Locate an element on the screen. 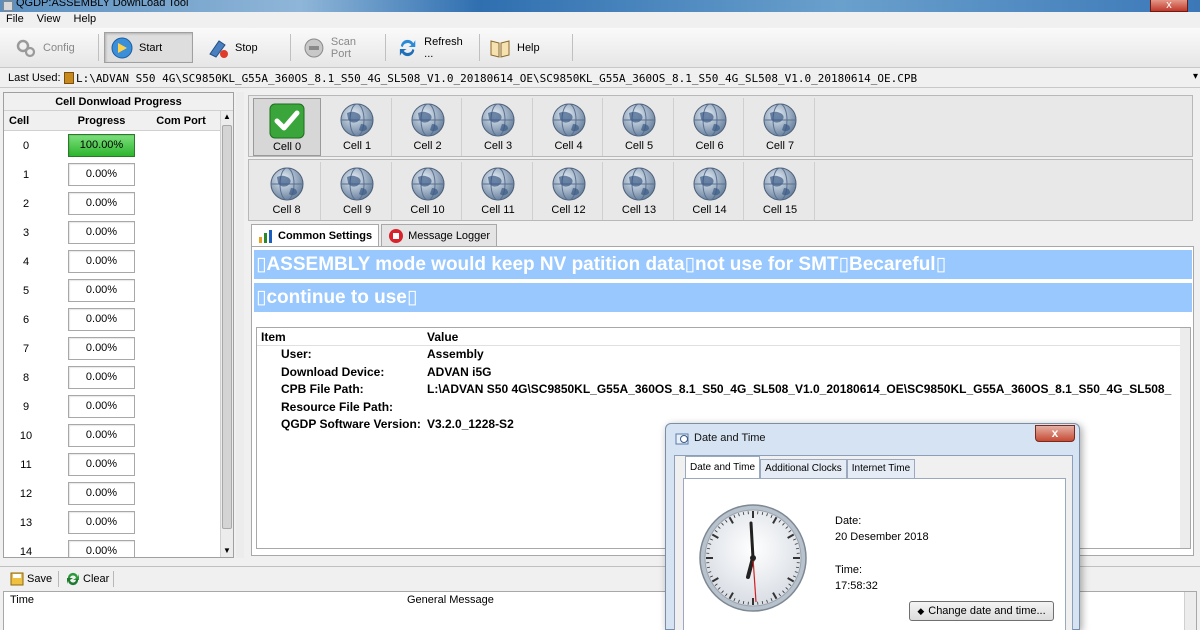 This screenshot has width=1200, height=630. column-header-cell: Cell is located at coordinates (33, 120).